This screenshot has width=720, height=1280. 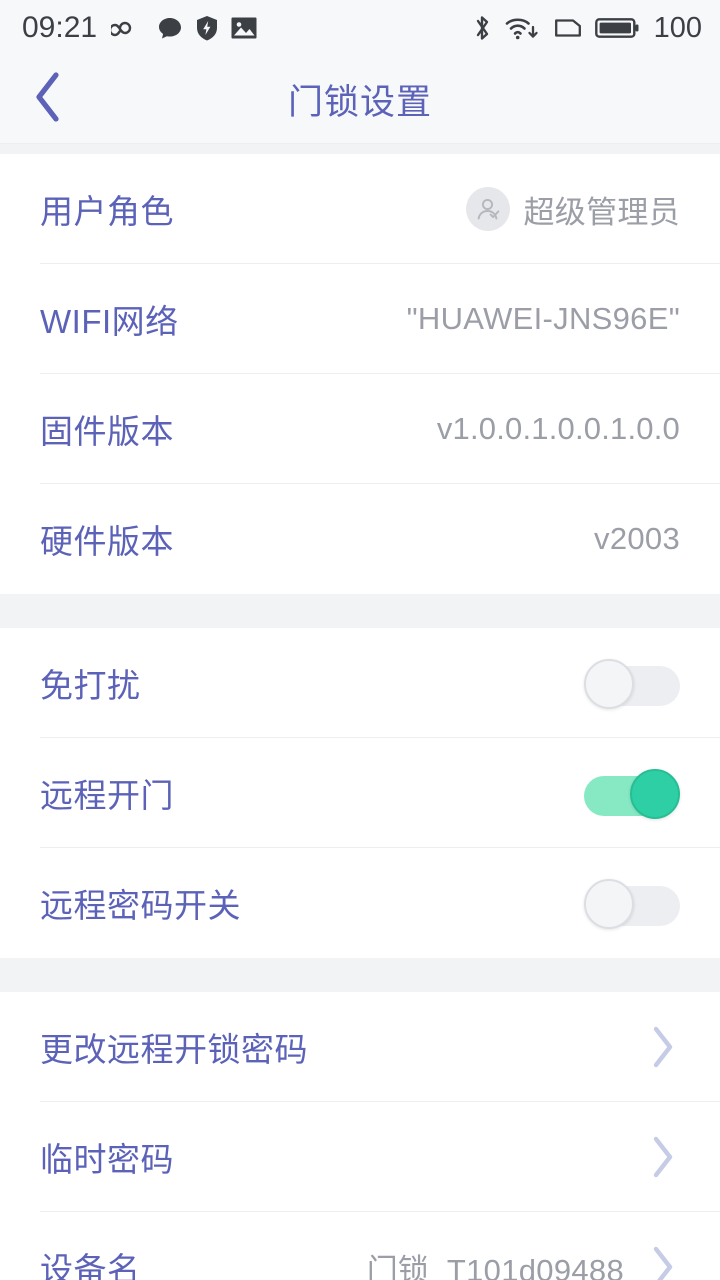 What do you see at coordinates (360, 539) in the screenshot?
I see `row-hardware-version: 硬件版本 v2003` at bounding box center [360, 539].